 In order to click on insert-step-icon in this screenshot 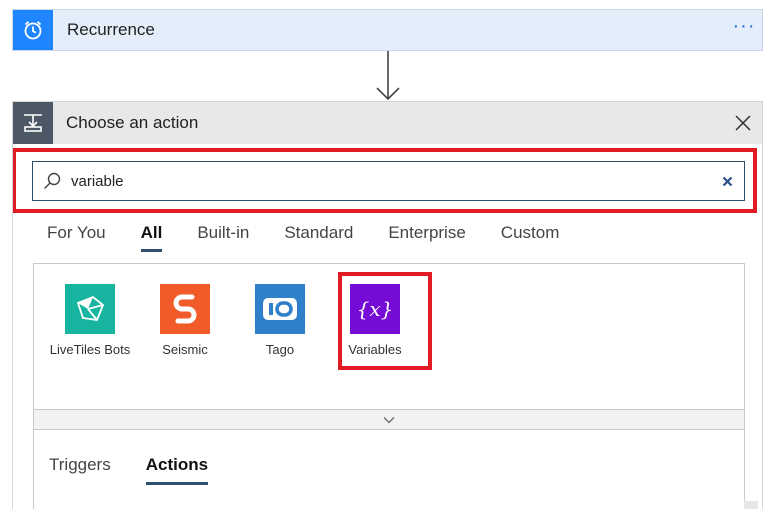, I will do `click(33, 123)`.